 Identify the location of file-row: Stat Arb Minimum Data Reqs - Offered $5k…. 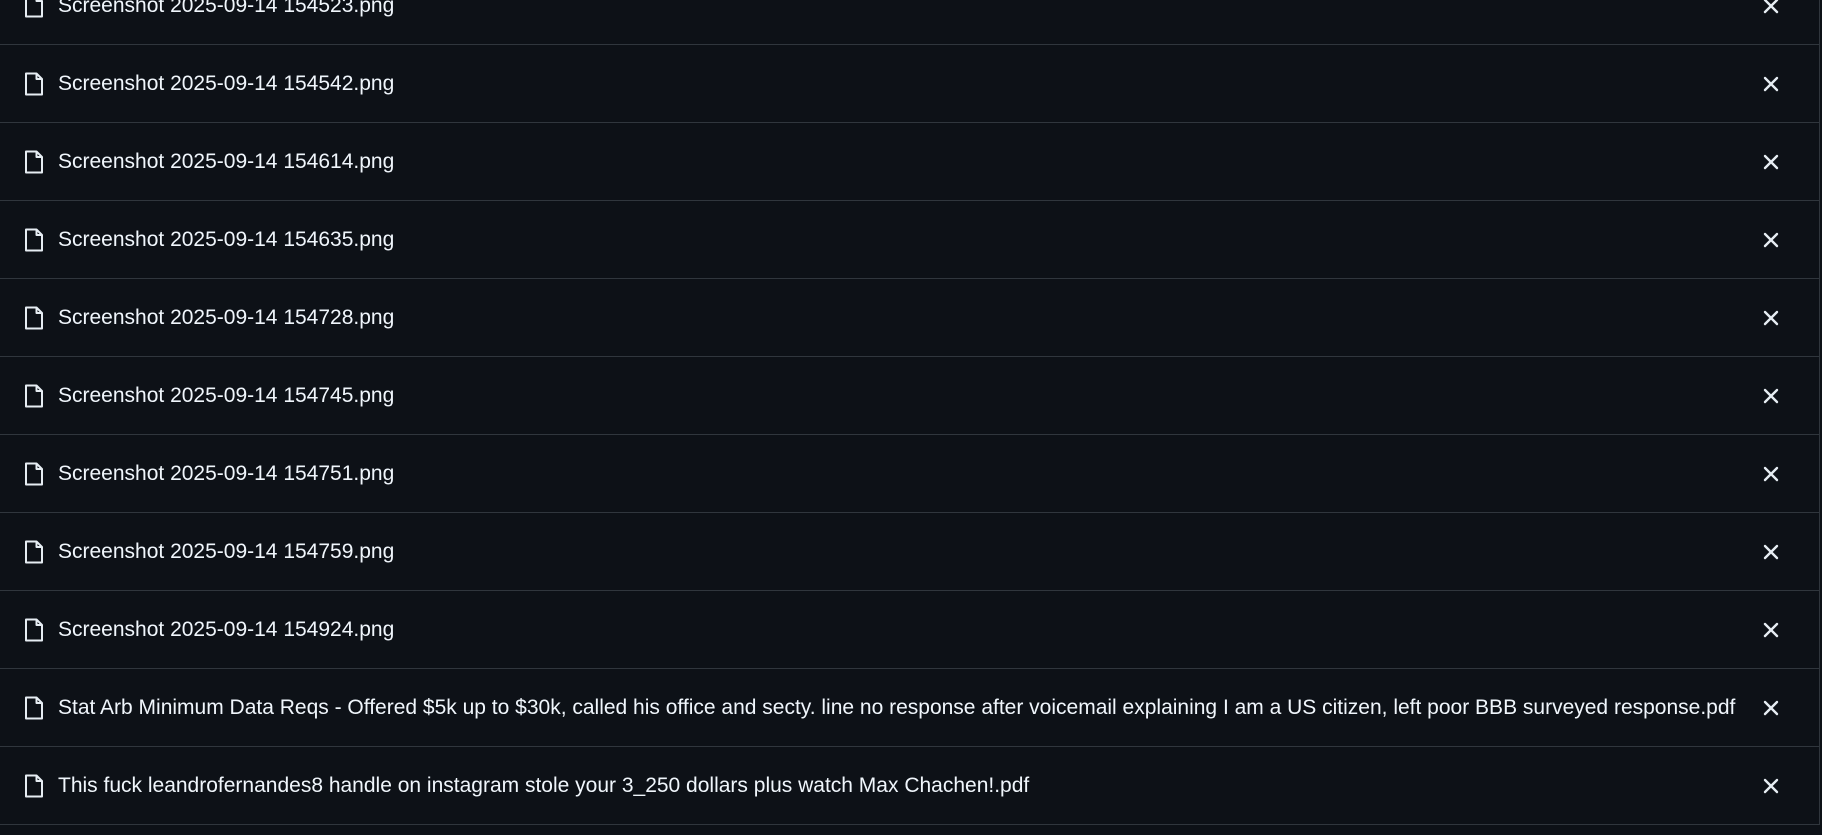
(909, 708).